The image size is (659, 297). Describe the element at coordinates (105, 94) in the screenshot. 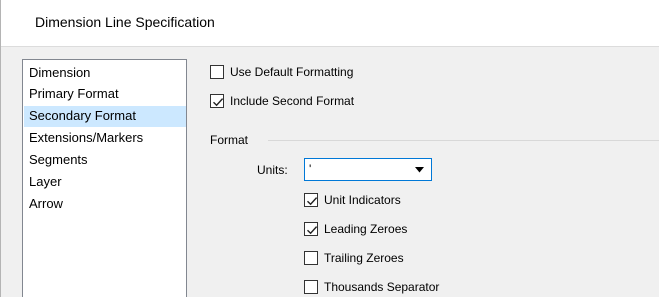

I see `sidebar-item-primary-format: Primary Format` at that location.